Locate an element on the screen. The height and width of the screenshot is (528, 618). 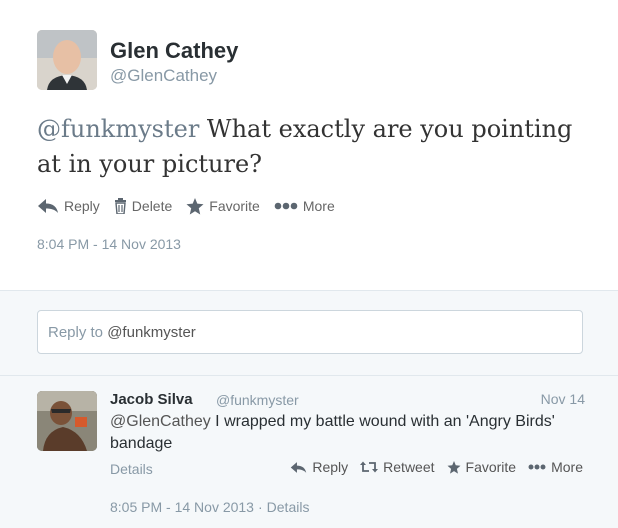
reply-input-prefix: Reply to is located at coordinates (78, 332).